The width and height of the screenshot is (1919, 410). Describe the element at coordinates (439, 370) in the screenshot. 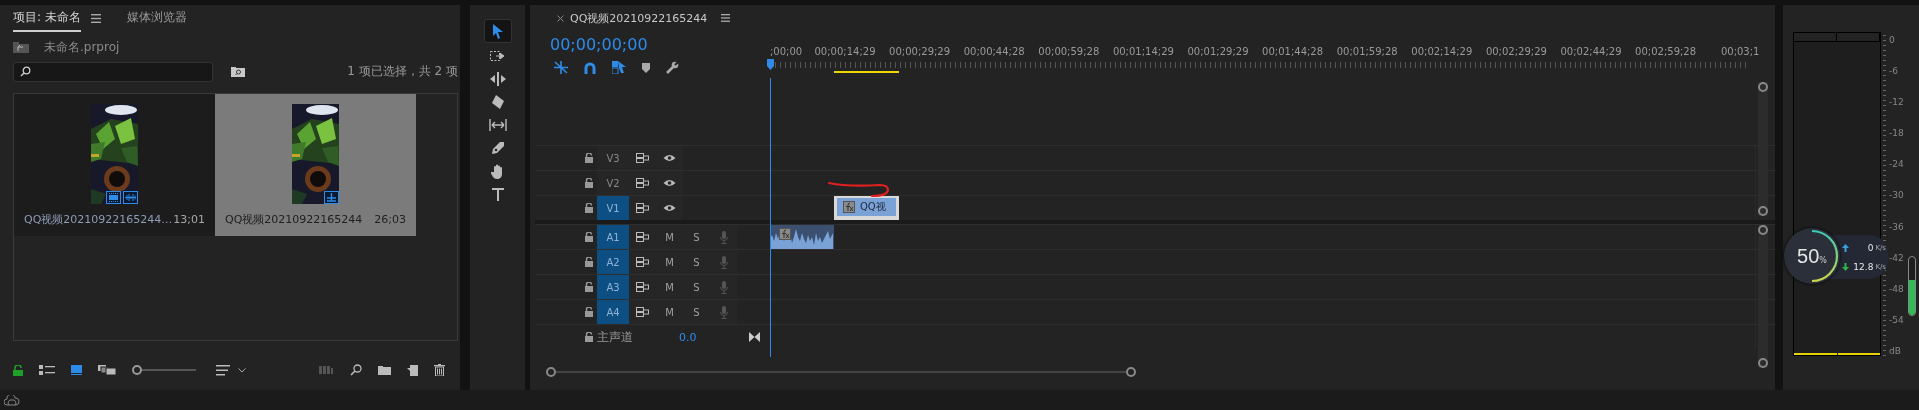

I see `trash-icon` at that location.